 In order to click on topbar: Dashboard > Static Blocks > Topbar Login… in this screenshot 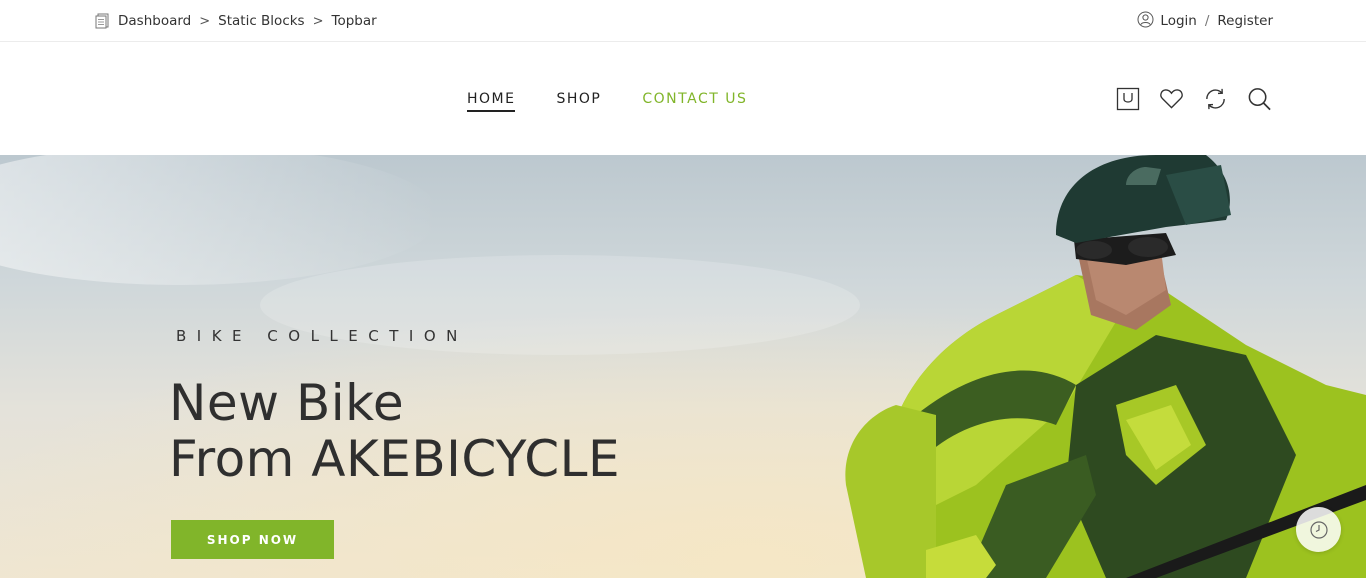, I will do `click(683, 21)`.